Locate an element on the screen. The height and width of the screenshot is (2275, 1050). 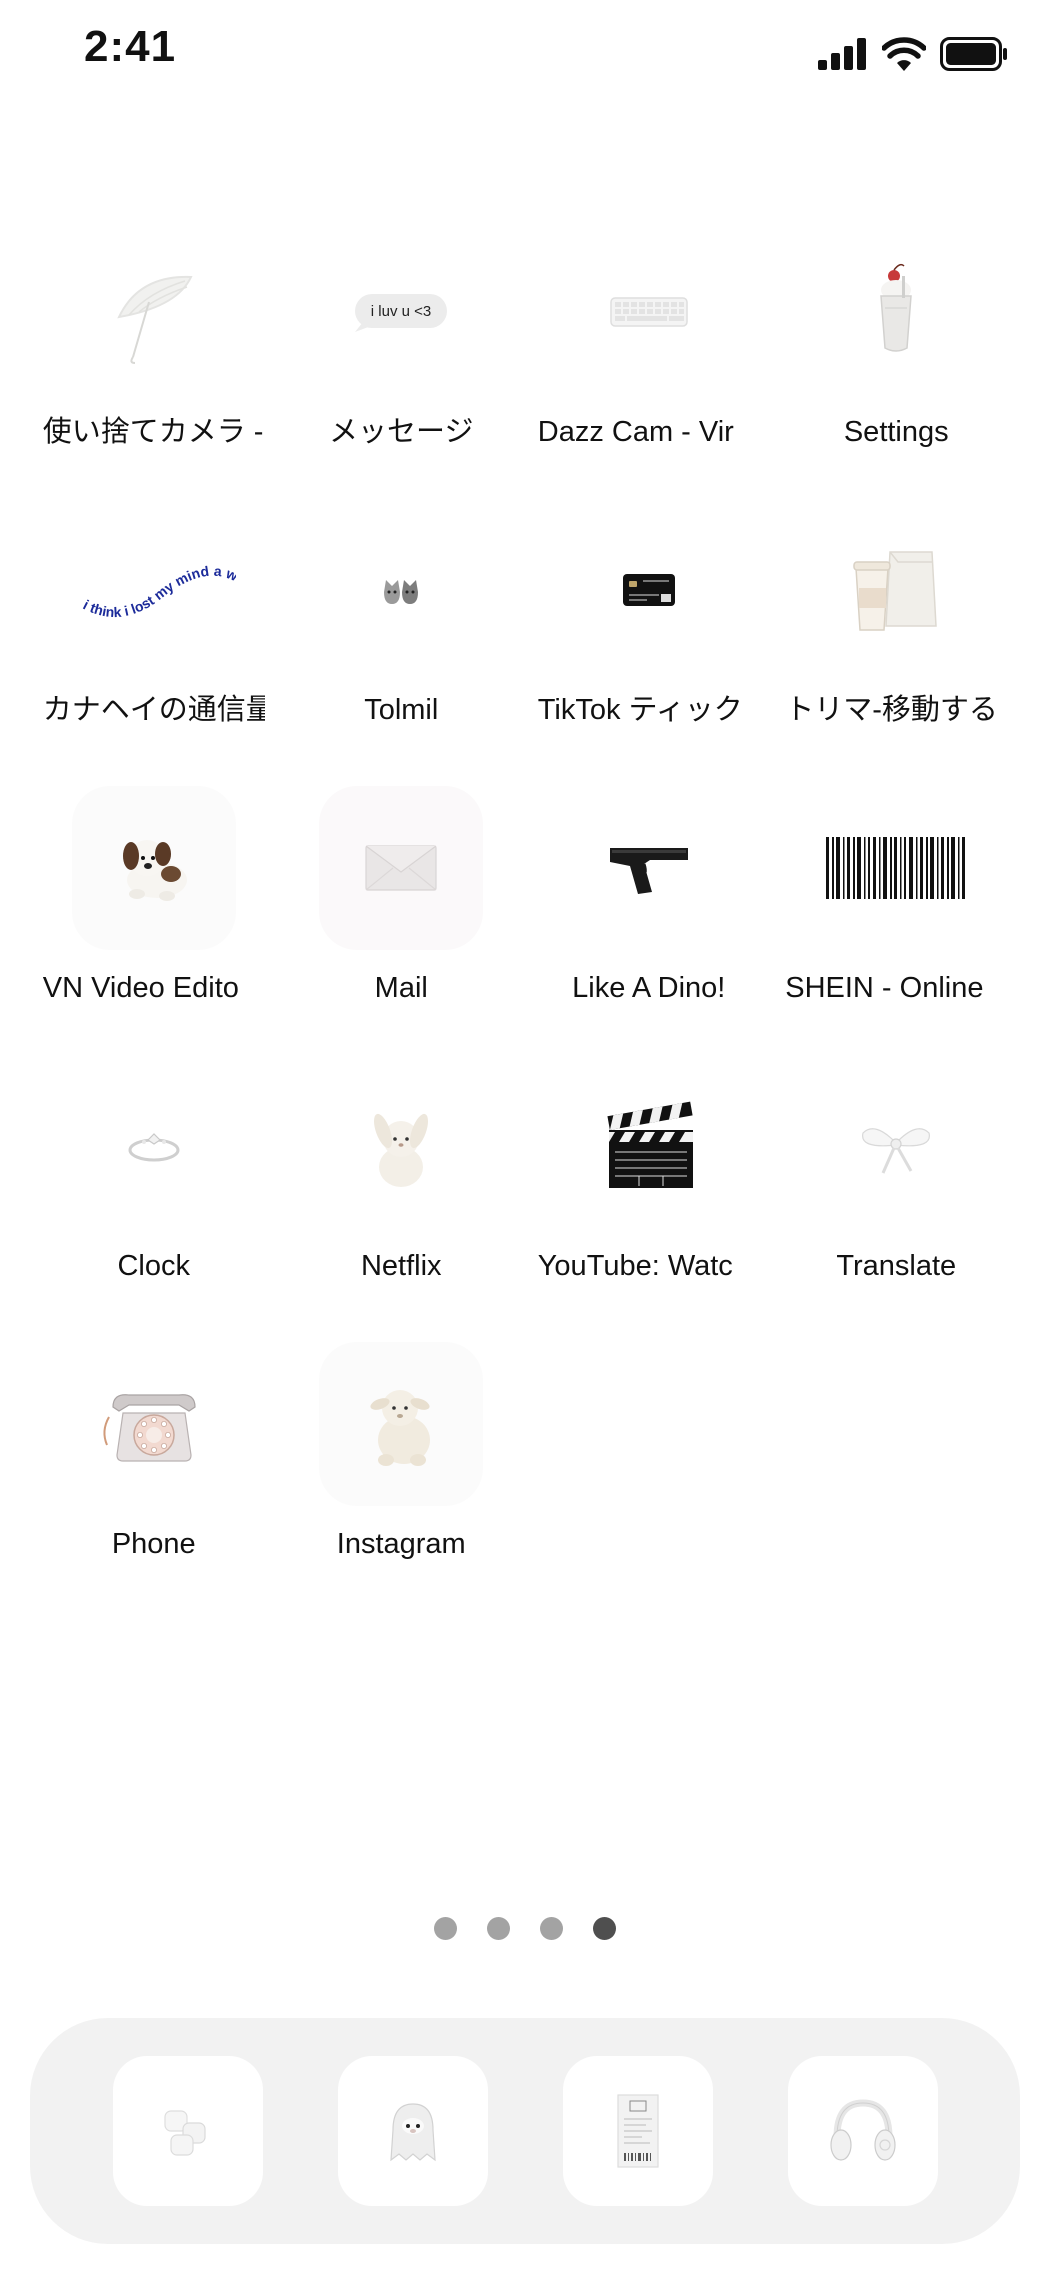
cat-icon is located at coordinates (401, 590).